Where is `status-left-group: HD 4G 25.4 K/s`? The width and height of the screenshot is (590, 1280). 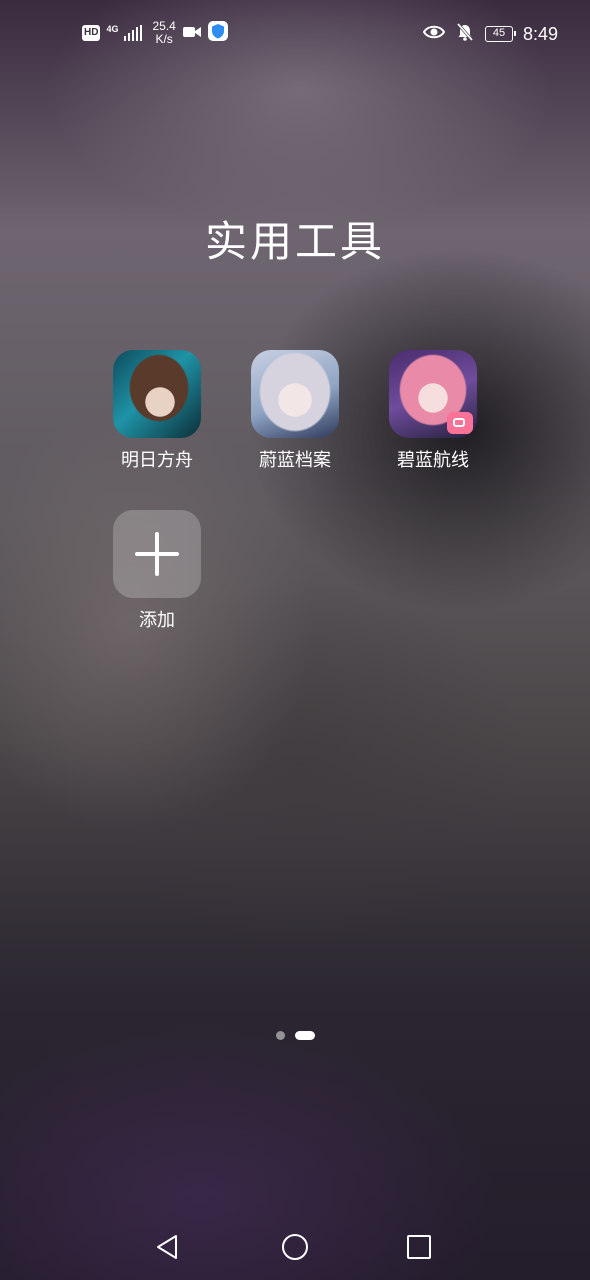
status-left-group: HD 4G 25.4 K/s is located at coordinates (155, 33).